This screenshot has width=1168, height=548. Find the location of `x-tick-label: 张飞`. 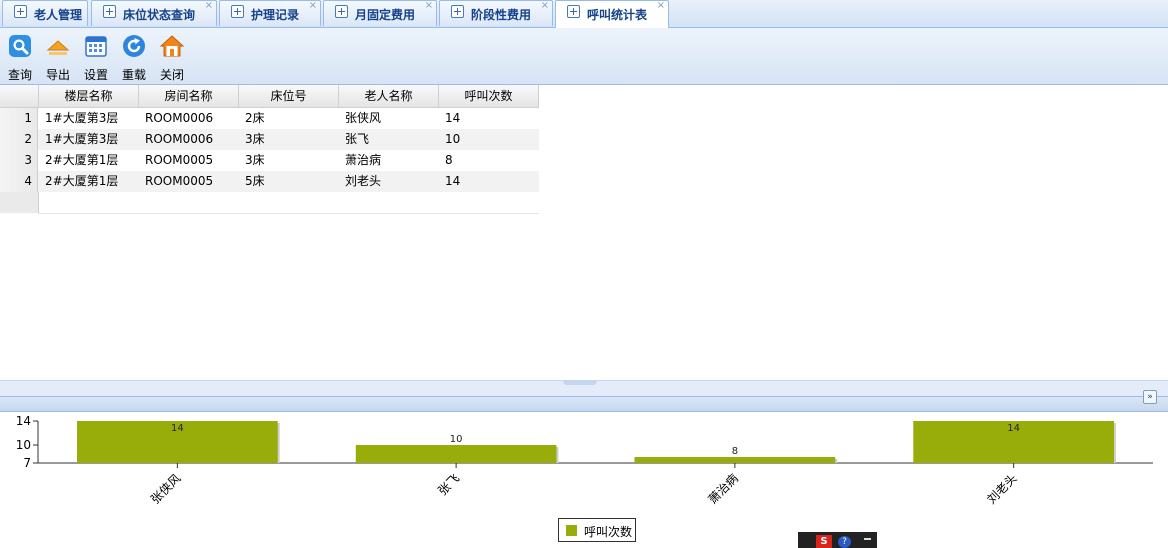

x-tick-label: 张飞 is located at coordinates (448, 484).